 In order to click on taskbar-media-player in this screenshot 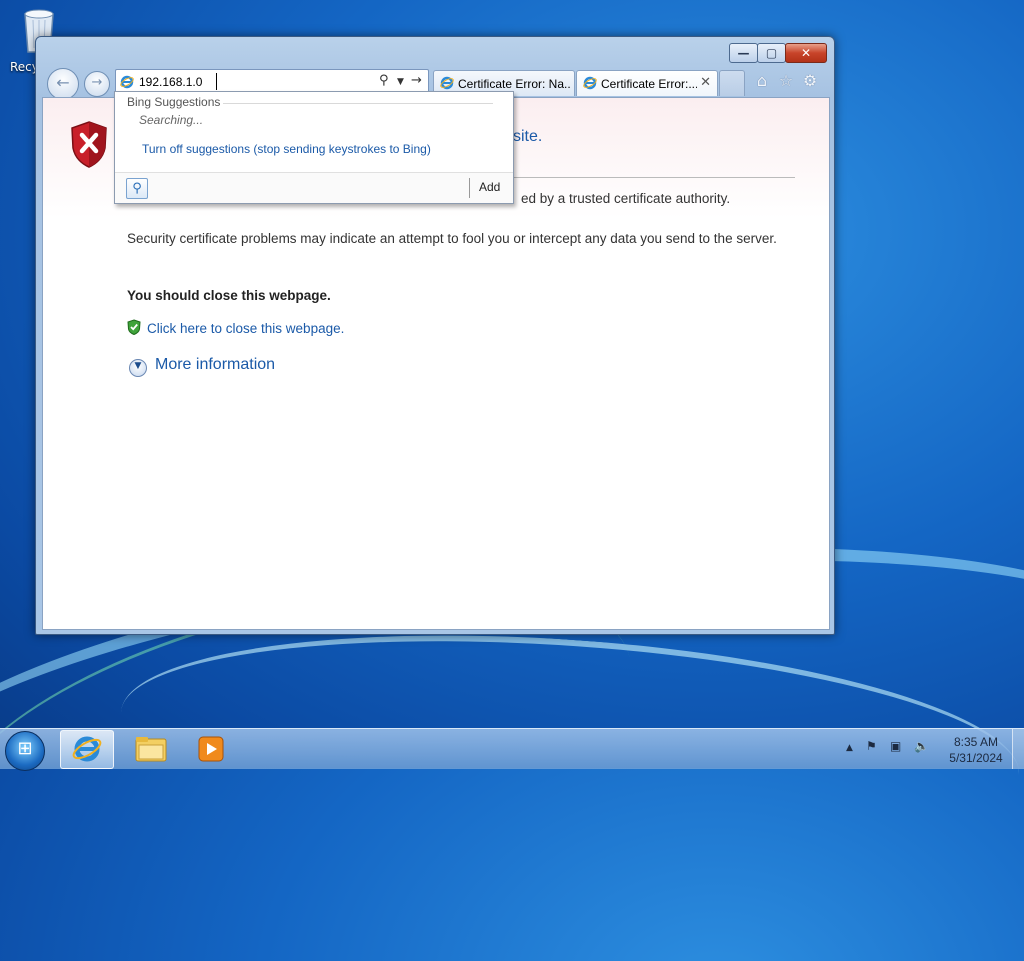, I will do `click(211, 748)`.